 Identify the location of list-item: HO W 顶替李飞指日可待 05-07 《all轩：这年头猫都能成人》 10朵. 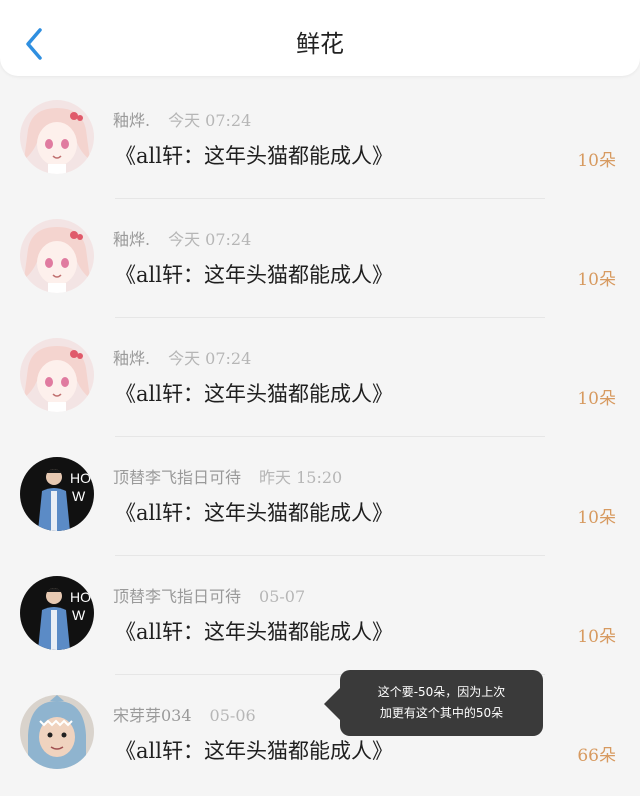
(320, 615).